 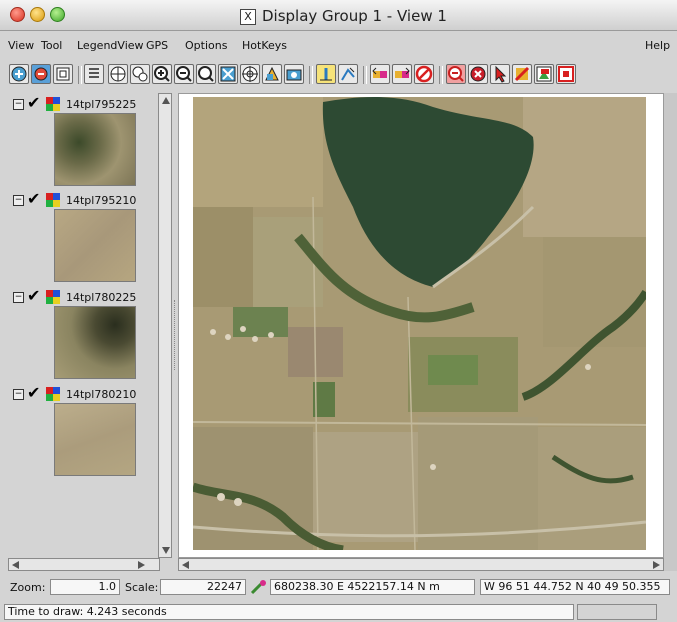 I want to click on forward-icon, so click(x=402, y=74).